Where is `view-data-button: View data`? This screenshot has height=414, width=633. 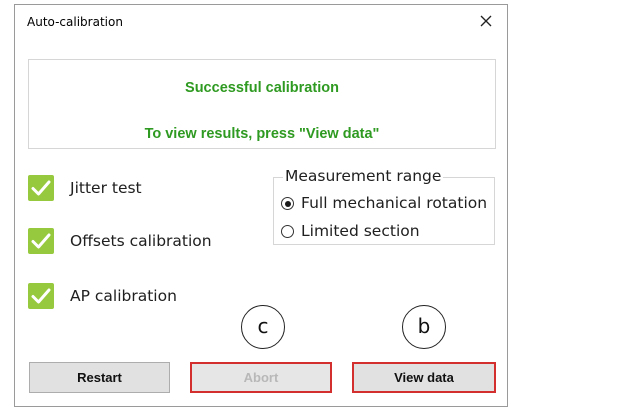 view-data-button: View data is located at coordinates (424, 377).